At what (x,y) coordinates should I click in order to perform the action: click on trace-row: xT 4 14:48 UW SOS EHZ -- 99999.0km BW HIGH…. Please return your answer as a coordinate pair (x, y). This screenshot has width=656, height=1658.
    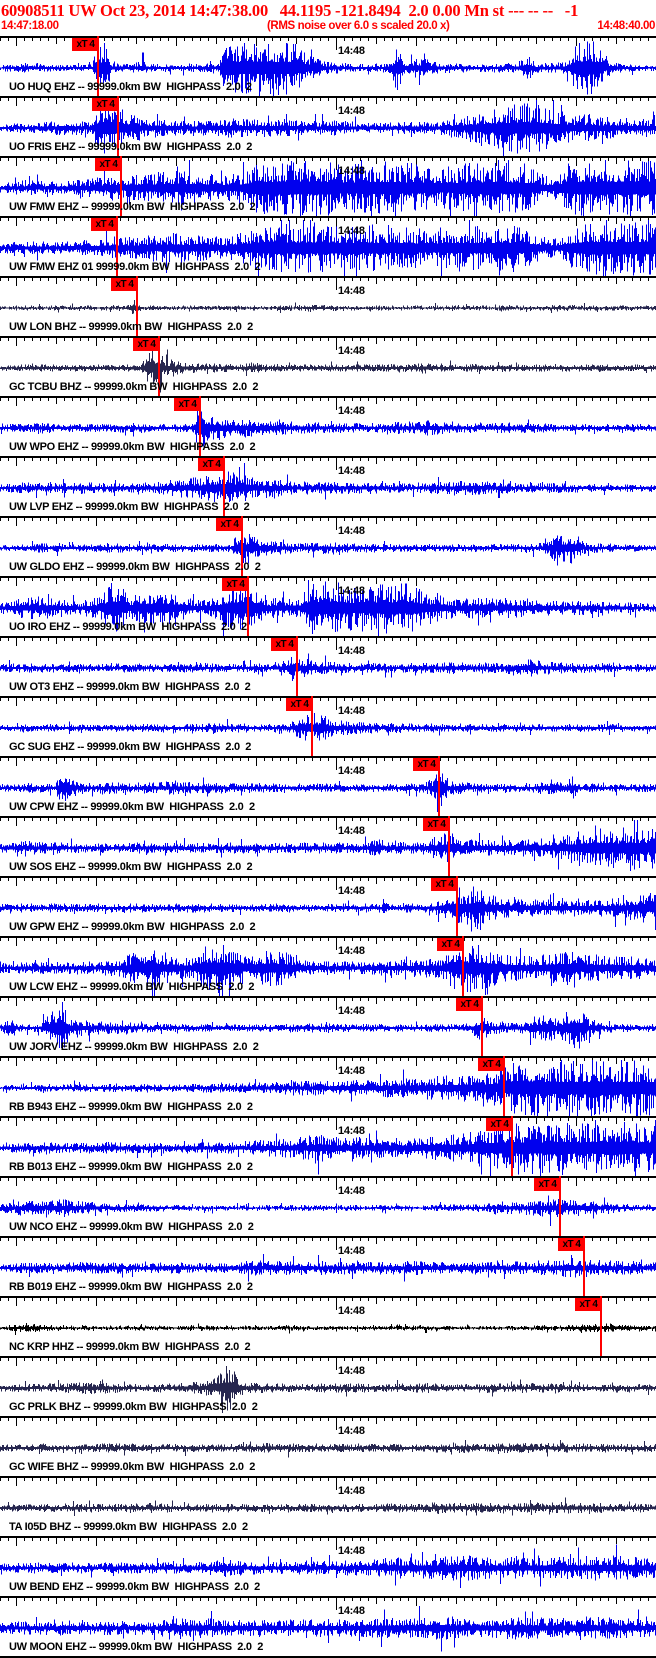
    Looking at the image, I should click on (328, 846).